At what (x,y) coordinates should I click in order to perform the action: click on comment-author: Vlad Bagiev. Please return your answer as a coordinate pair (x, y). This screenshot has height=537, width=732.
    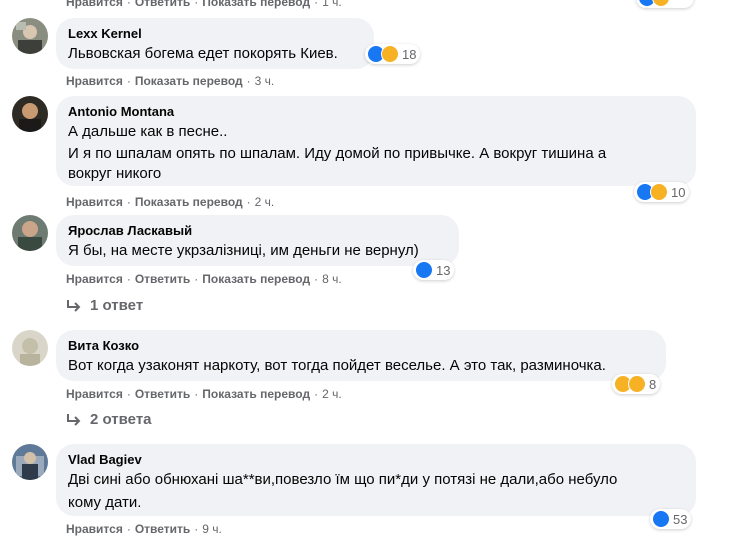
    Looking at the image, I should click on (376, 460).